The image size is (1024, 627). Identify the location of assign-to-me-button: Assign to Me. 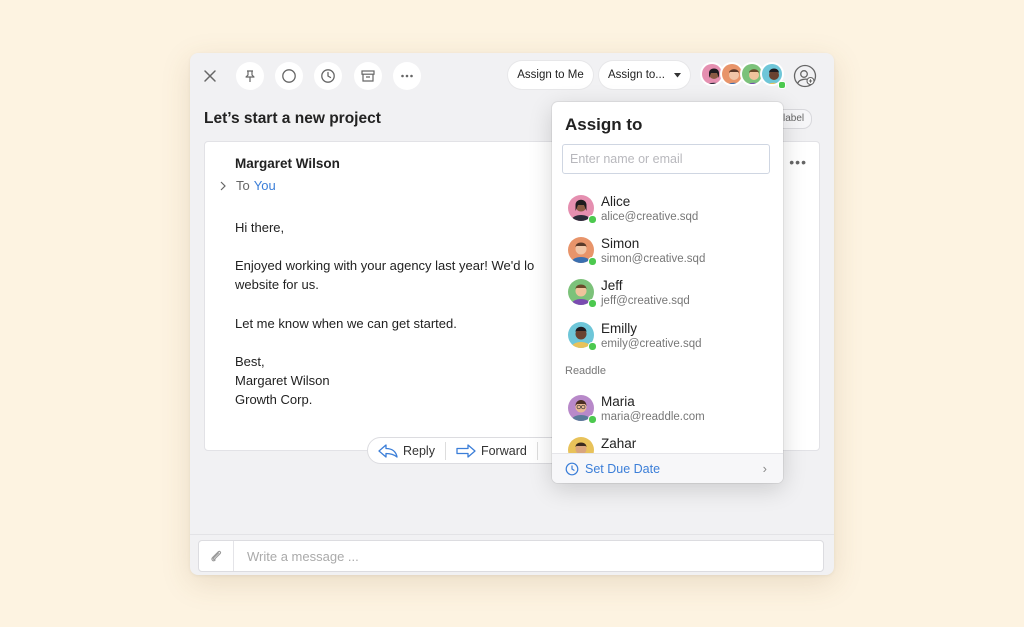
(550, 75).